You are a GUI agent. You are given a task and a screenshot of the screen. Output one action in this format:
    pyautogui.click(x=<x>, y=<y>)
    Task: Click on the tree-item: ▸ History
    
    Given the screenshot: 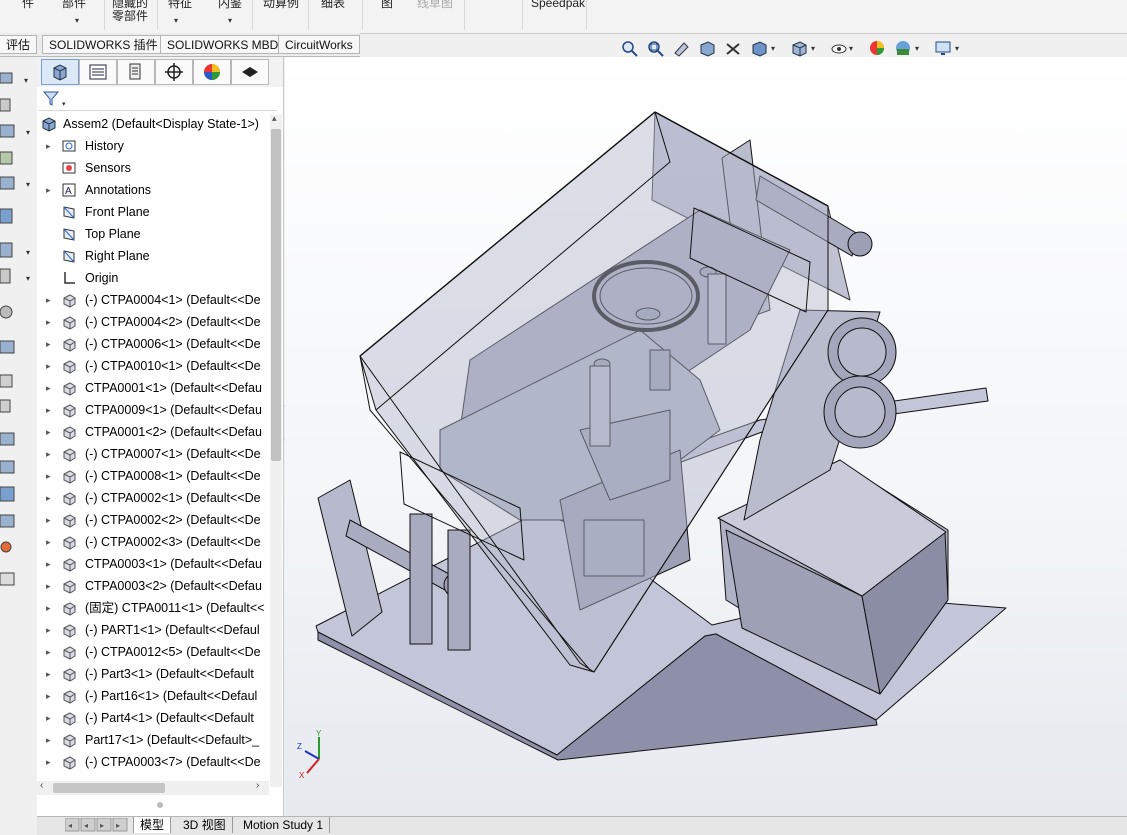 What is the action you would take?
    pyautogui.click(x=153, y=146)
    